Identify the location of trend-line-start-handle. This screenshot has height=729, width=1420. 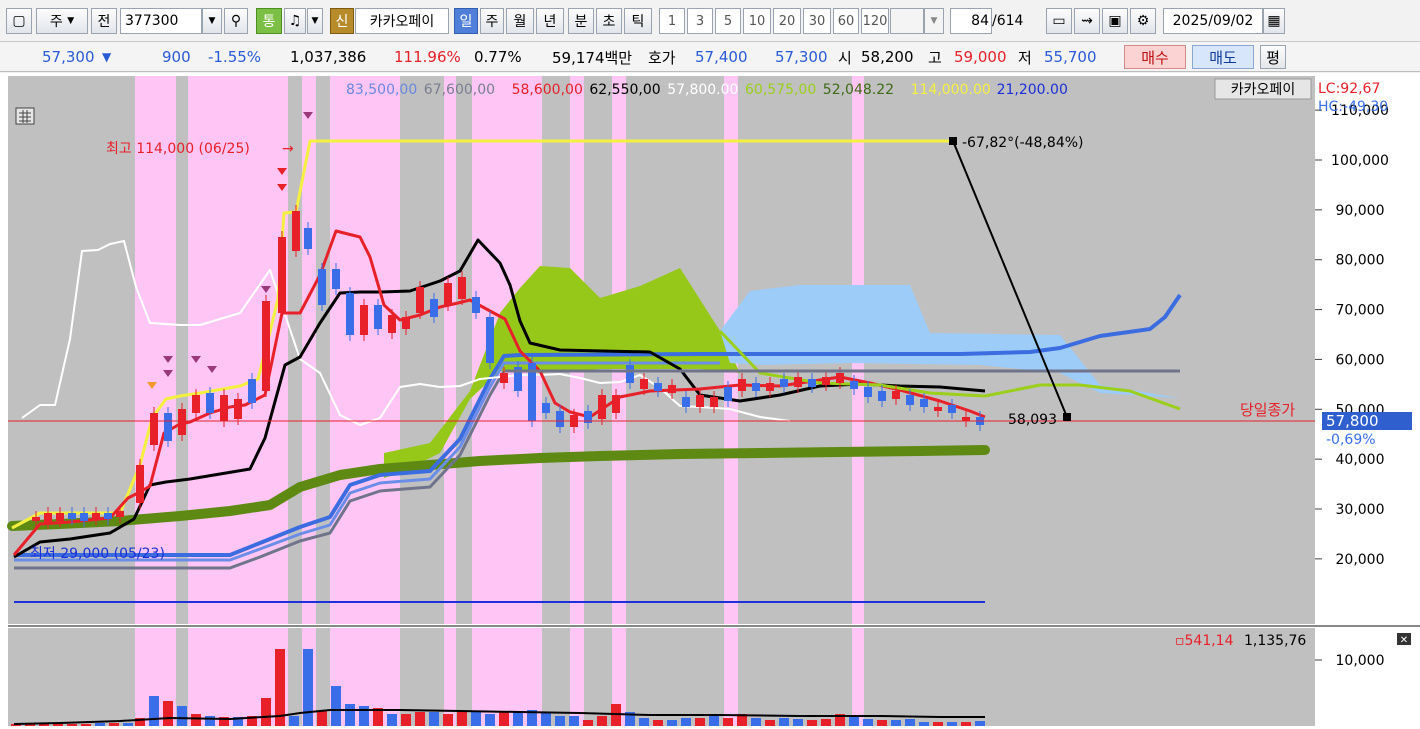
(953, 141).